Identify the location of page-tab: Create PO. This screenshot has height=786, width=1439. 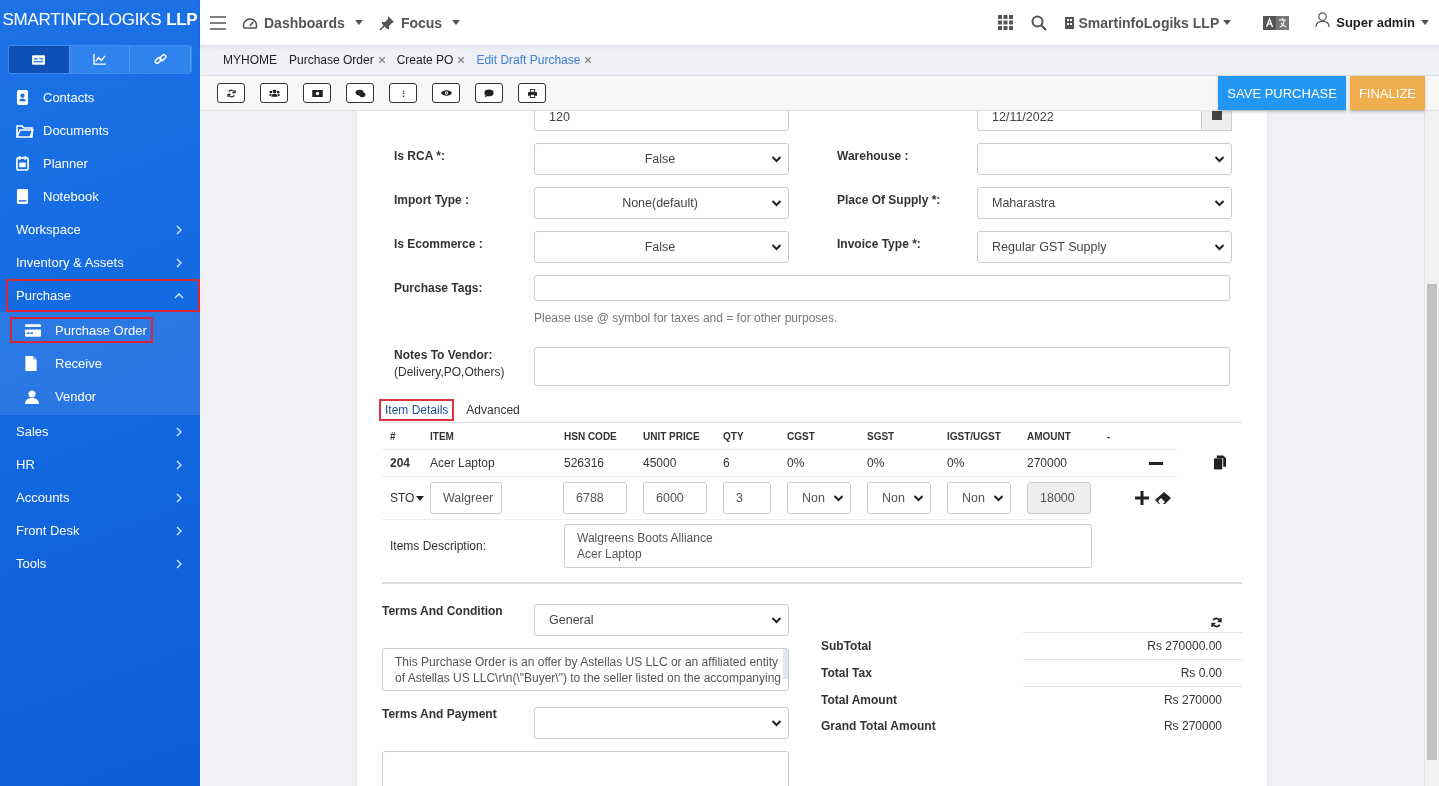
(430, 60).